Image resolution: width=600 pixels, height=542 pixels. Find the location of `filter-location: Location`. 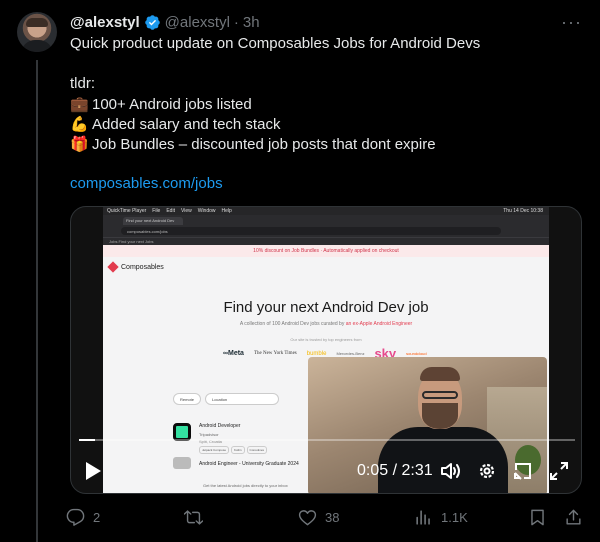

filter-location: Location is located at coordinates (242, 399).